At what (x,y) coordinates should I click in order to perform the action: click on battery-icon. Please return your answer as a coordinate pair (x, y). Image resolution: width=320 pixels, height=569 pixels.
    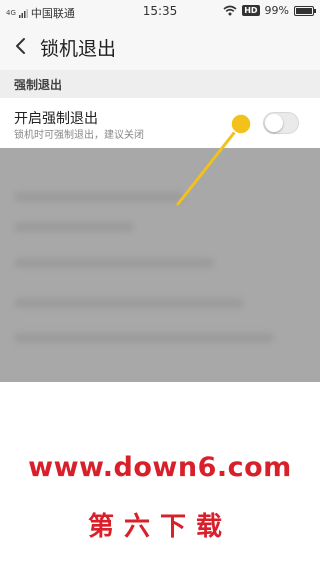
    Looking at the image, I should click on (305, 10).